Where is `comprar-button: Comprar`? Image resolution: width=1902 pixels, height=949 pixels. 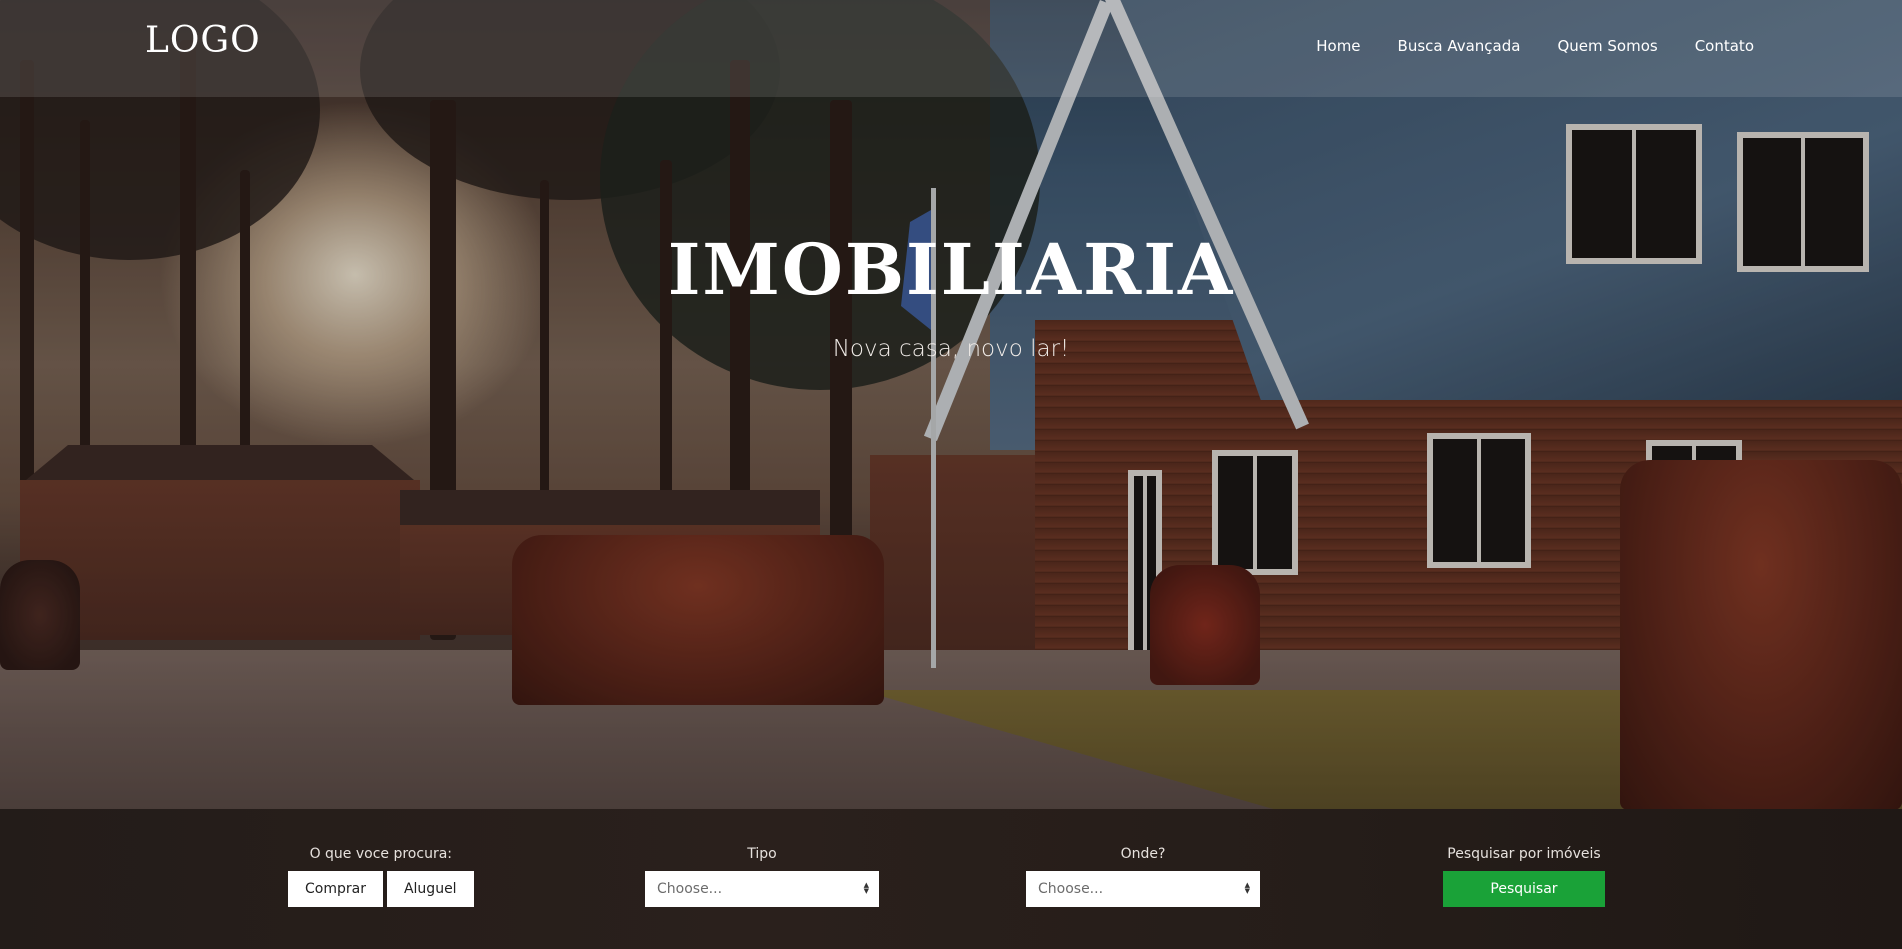 comprar-button: Comprar is located at coordinates (335, 889).